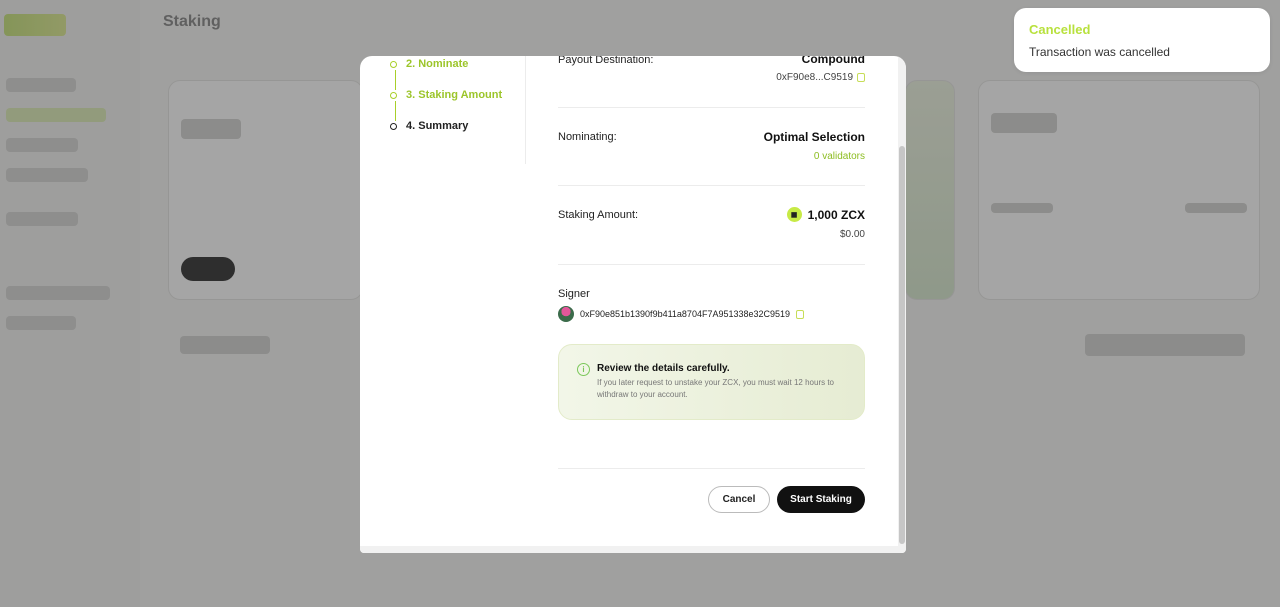  I want to click on vertical-scrollbar, so click(902, 304).